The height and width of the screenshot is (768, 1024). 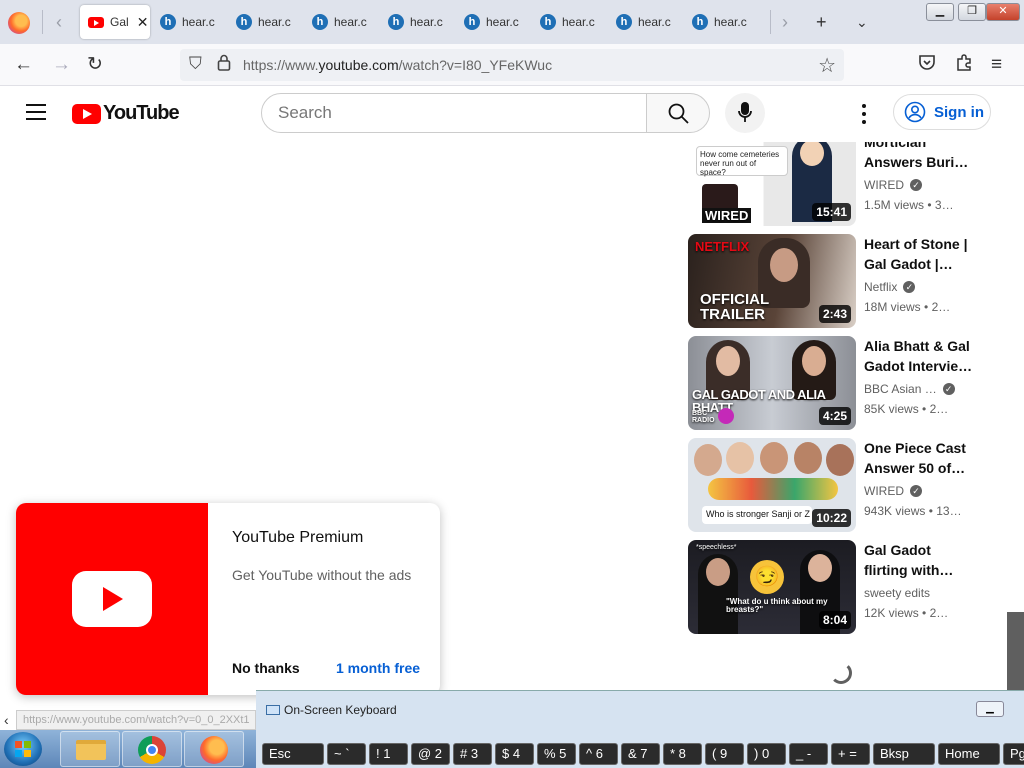 What do you see at coordinates (678, 113) in the screenshot?
I see `search-button` at bounding box center [678, 113].